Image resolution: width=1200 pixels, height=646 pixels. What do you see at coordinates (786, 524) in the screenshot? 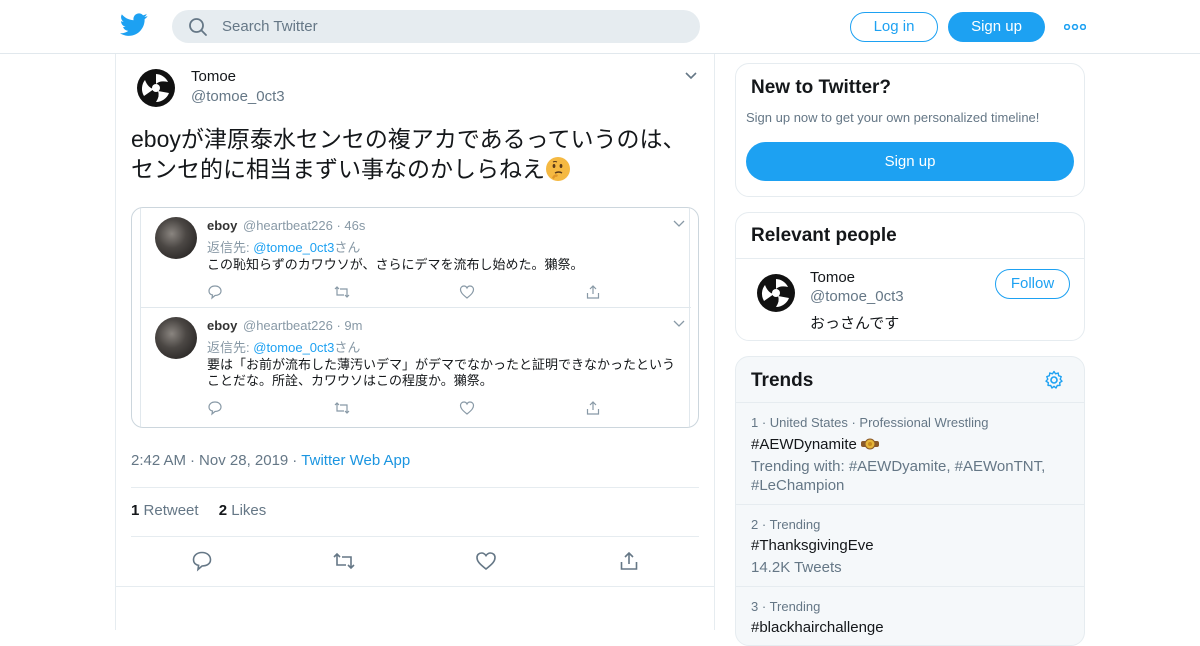
I see `trend-context: 2 · Trending` at bounding box center [786, 524].